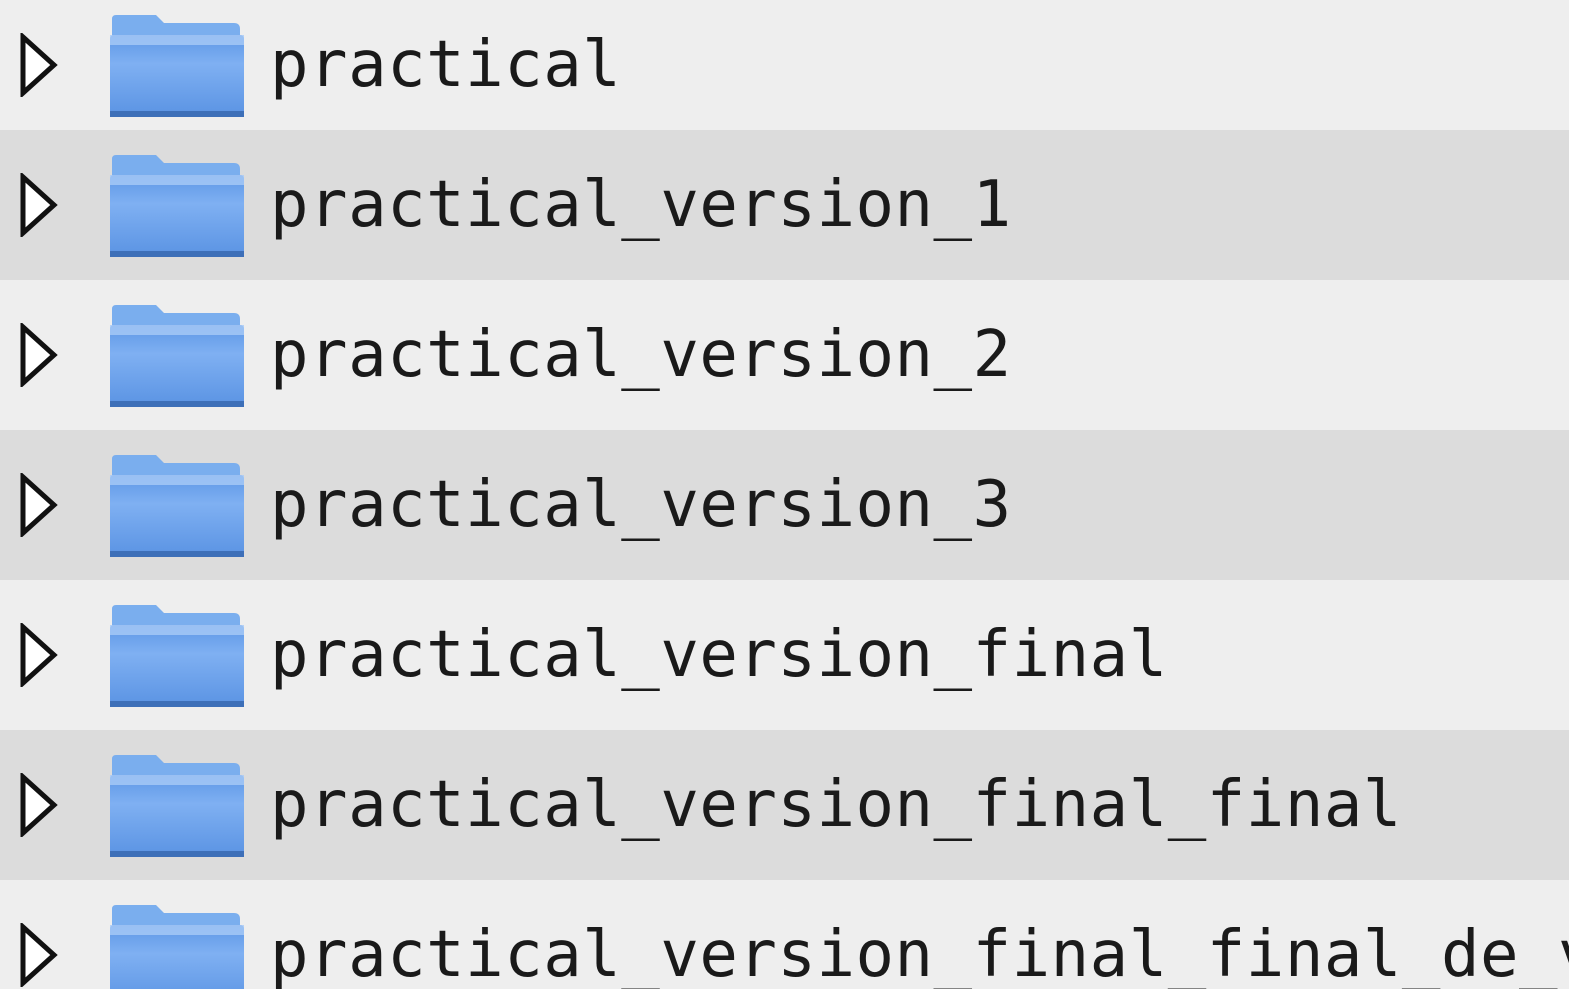 The image size is (1569, 989). What do you see at coordinates (446, 65) in the screenshot?
I see `tree-row-label: practical` at bounding box center [446, 65].